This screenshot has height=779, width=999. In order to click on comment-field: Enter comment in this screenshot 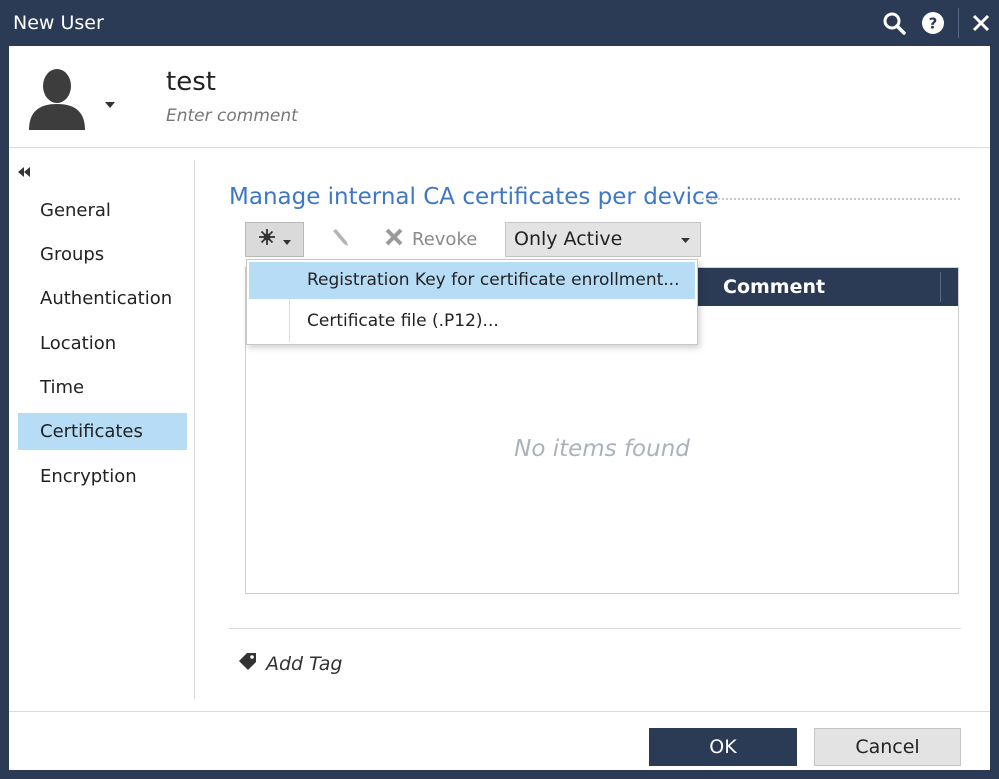, I will do `click(232, 116)`.